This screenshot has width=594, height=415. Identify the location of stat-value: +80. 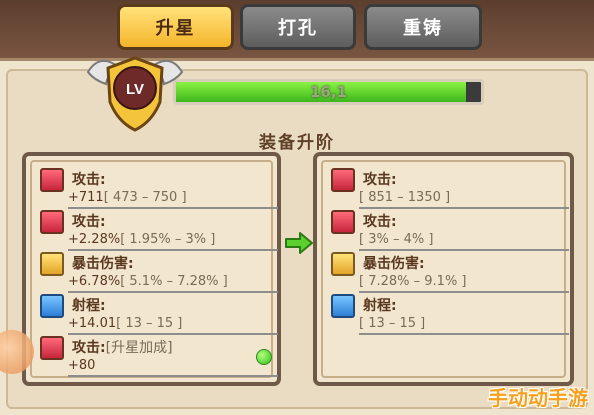
(81, 365).